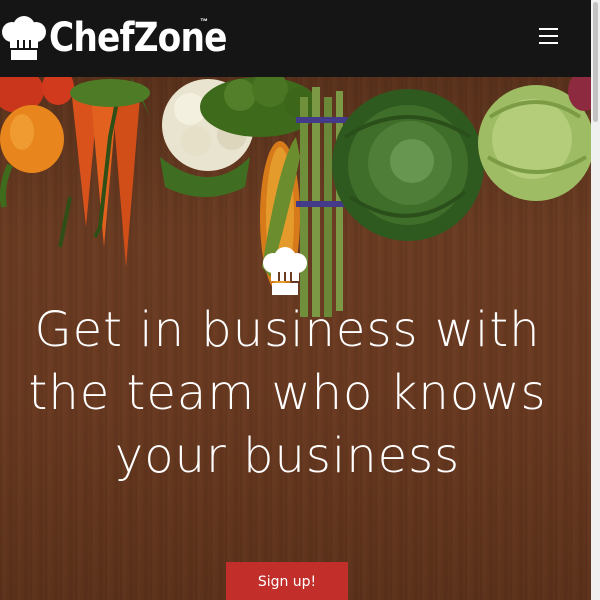 The width and height of the screenshot is (600, 600). I want to click on sign-up-button: Sign up!, so click(287, 581).